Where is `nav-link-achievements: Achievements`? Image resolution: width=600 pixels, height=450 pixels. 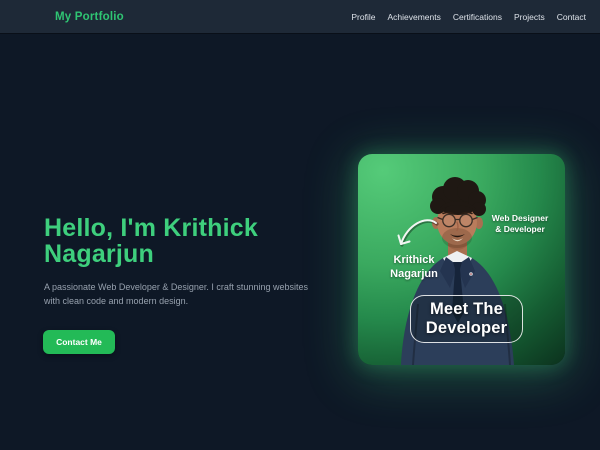 nav-link-achievements: Achievements is located at coordinates (413, 17).